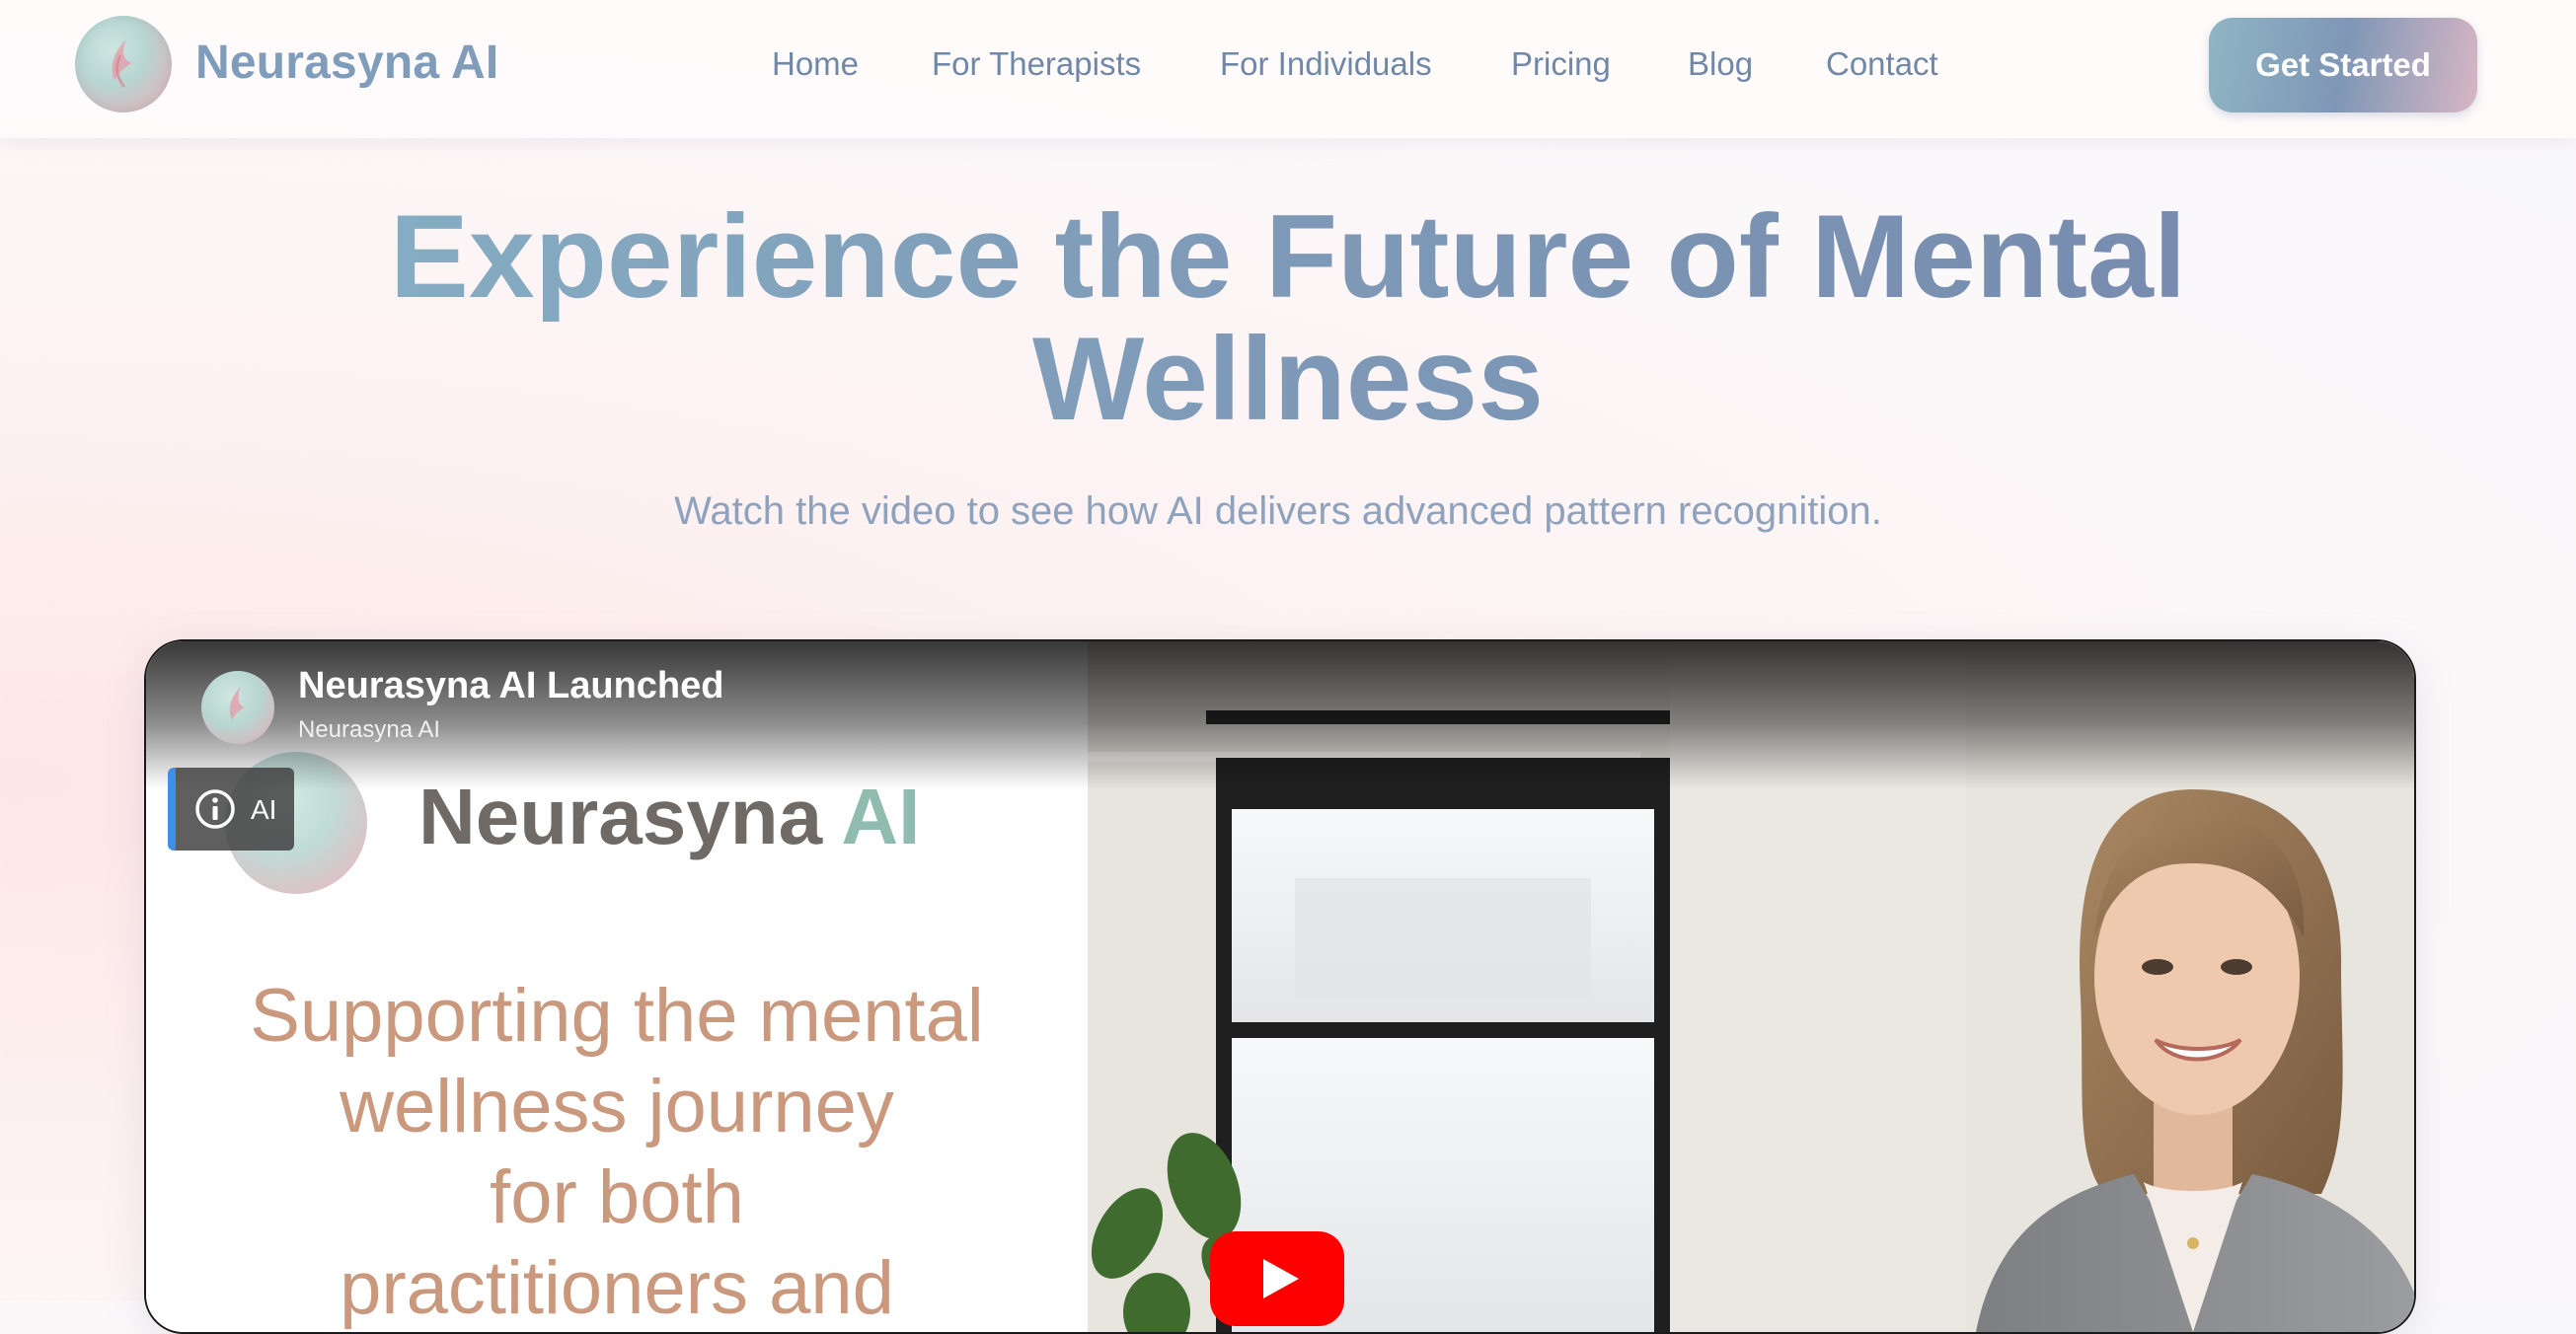 This screenshot has height=1334, width=2576. I want to click on hero-title-line-1: Experience the Future of Mental, so click(1288, 256).